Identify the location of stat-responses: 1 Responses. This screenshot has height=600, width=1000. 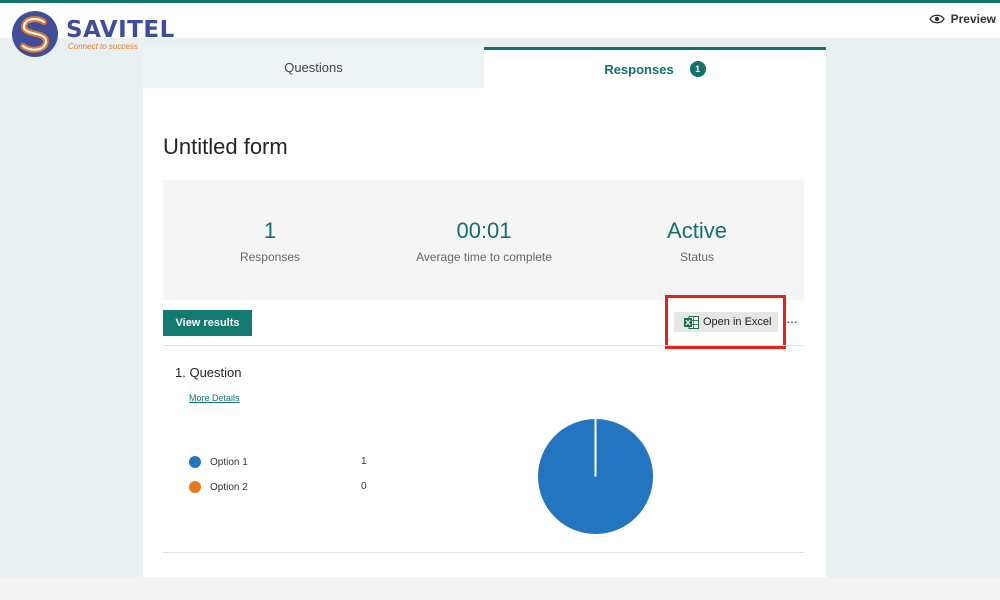
(270, 241).